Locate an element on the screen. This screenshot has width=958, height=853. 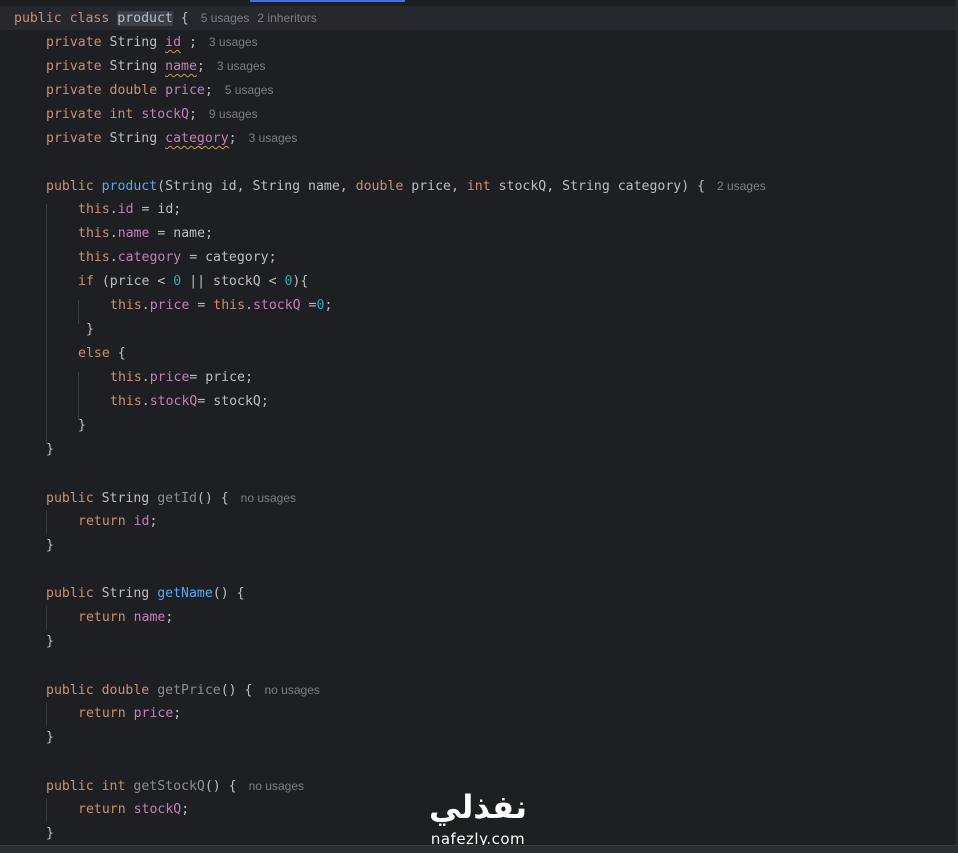
code-line: this.price = this.stockQ =0; is located at coordinates (221, 306).